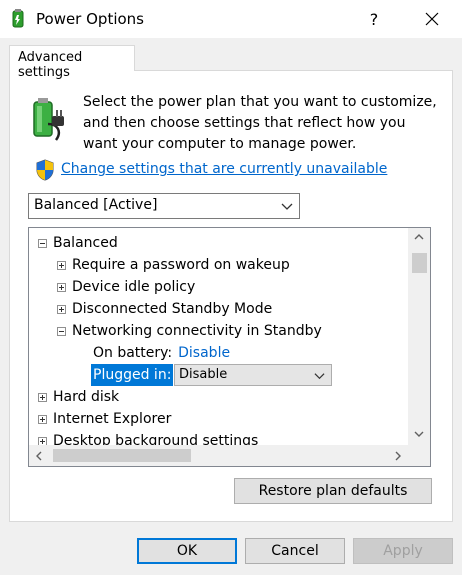  What do you see at coordinates (419, 455) in the screenshot?
I see `scrollbar-corner` at bounding box center [419, 455].